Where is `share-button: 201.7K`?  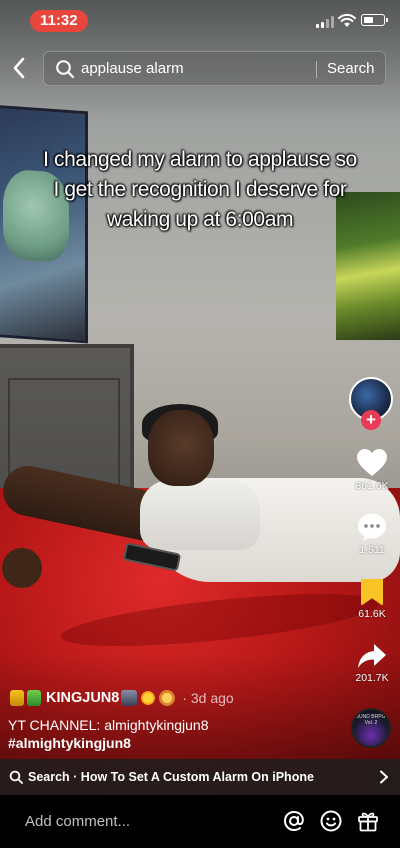
share-button: 201.7K is located at coordinates (372, 663).